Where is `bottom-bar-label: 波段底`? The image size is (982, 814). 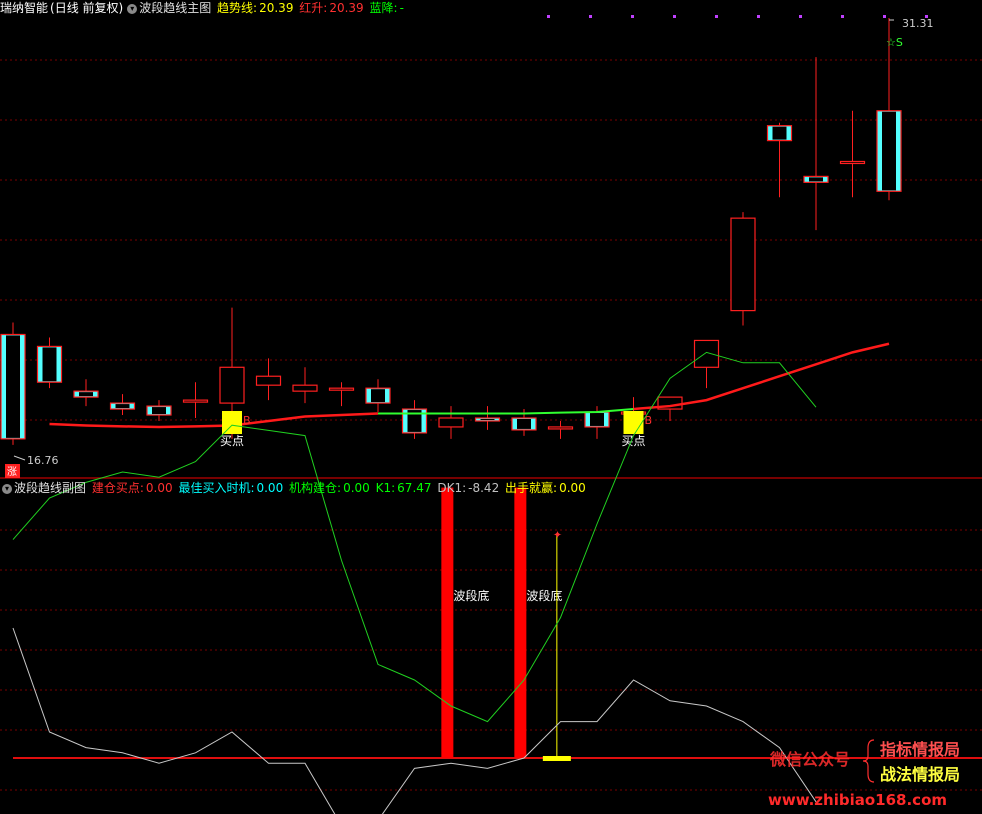 bottom-bar-label: 波段底 is located at coordinates (471, 595).